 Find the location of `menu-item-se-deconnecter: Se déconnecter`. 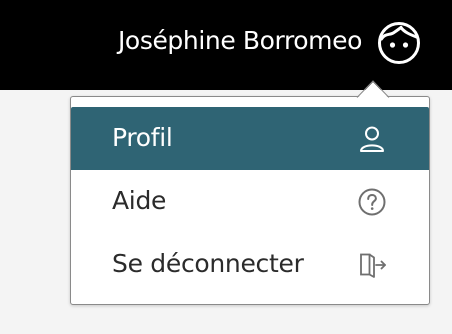

menu-item-se-deconnecter: Se déconnecter is located at coordinates (250, 264).